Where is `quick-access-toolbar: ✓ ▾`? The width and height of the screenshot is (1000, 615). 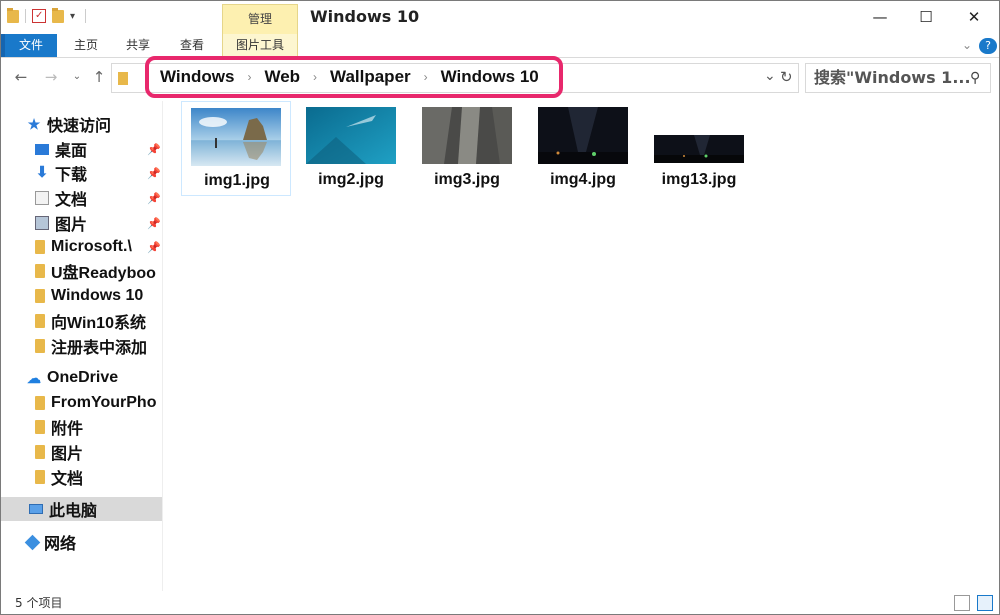
quick-access-toolbar: ✓ ▾ is located at coordinates (47, 15).